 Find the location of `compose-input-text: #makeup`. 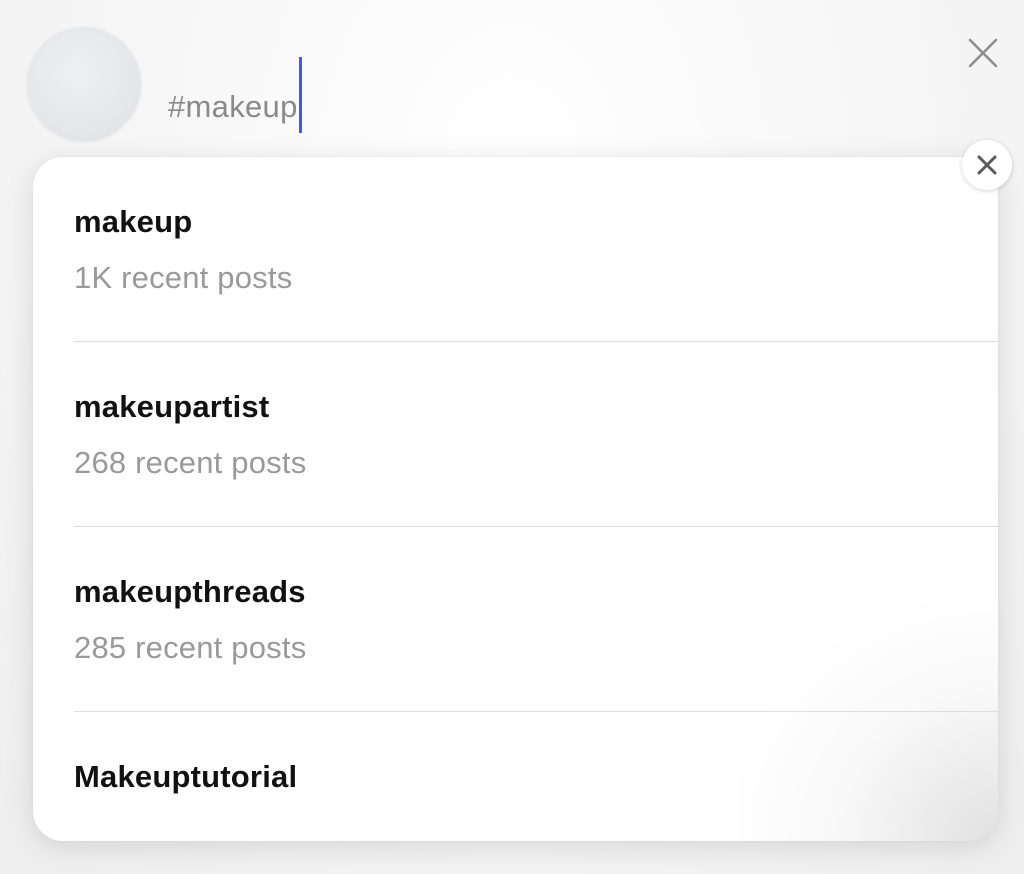

compose-input-text: #makeup is located at coordinates (233, 106).